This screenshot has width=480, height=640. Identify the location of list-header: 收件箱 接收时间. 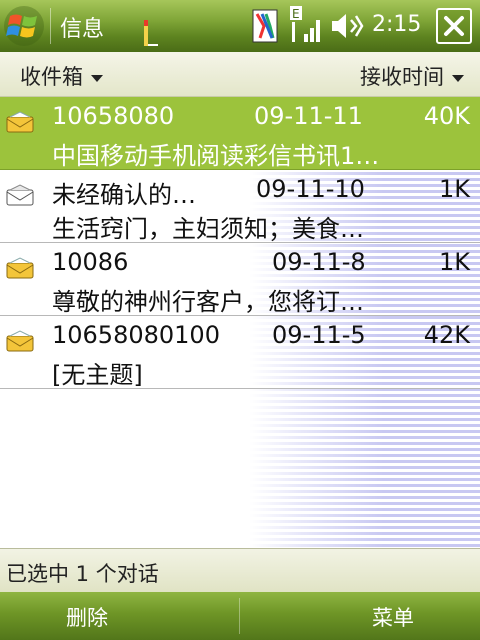
(240, 74).